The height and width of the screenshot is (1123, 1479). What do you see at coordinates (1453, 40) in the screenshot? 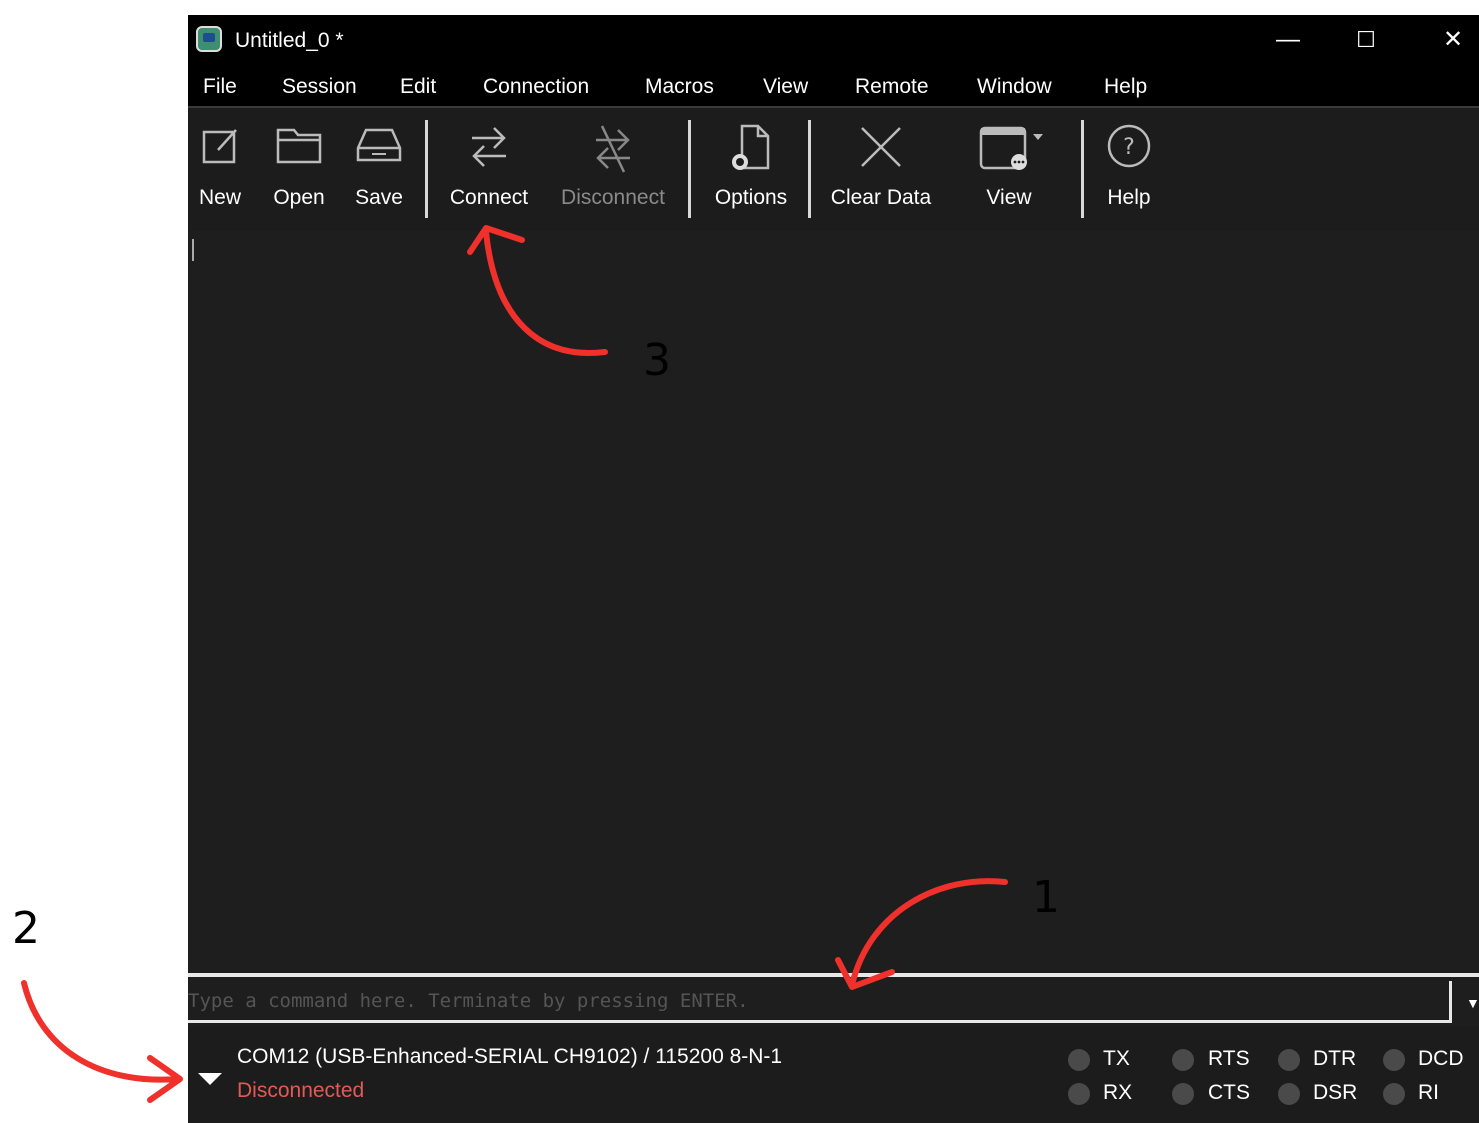
I see `close-button: ✕` at bounding box center [1453, 40].